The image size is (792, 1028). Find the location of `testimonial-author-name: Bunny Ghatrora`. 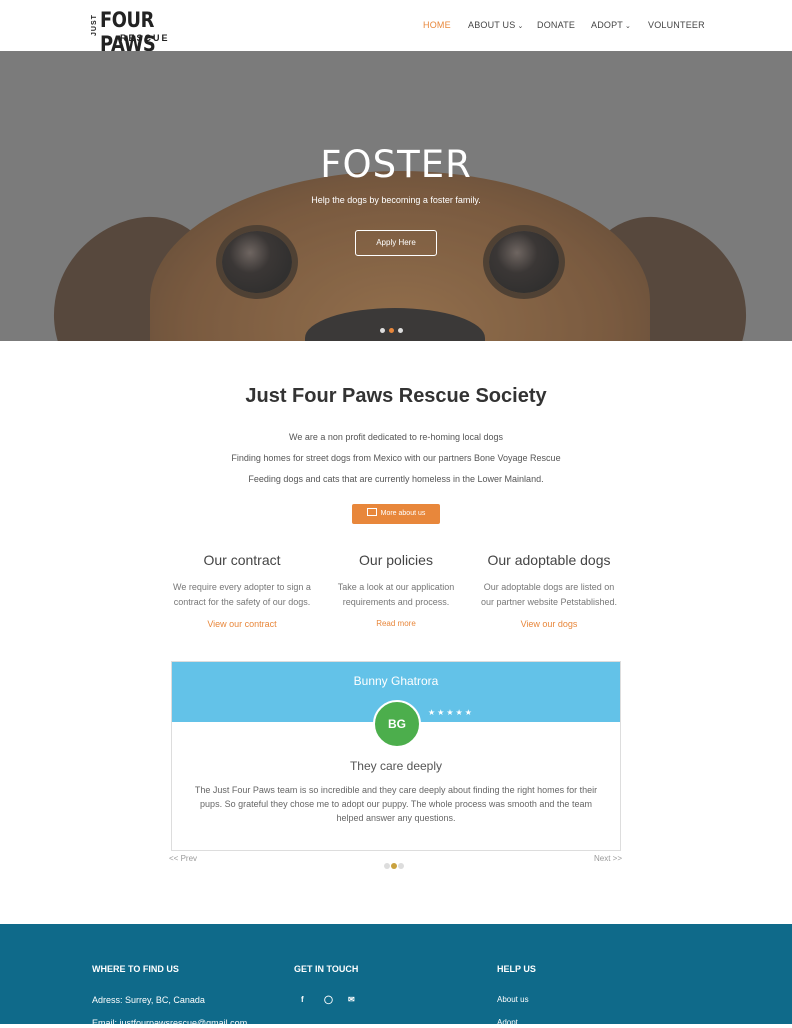

testimonial-author-name: Bunny Ghatrora is located at coordinates (396, 681).